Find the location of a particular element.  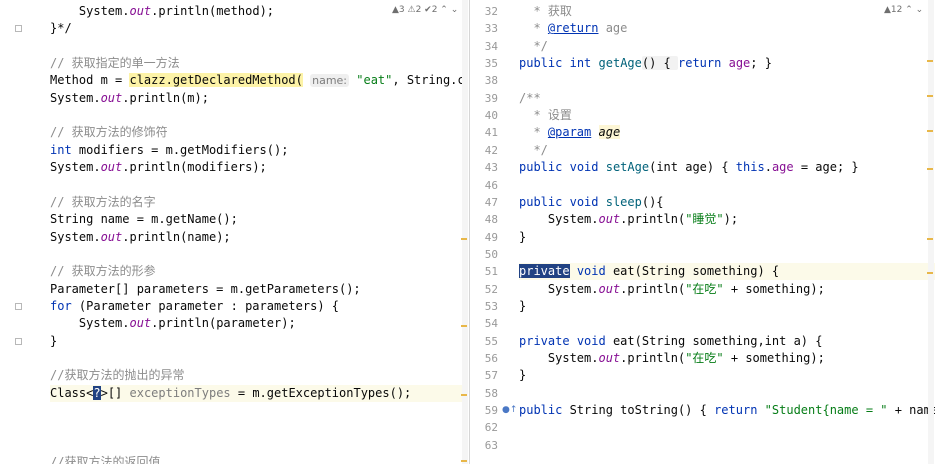

code-line: // 获取方法的修饰符 is located at coordinates (109, 132).